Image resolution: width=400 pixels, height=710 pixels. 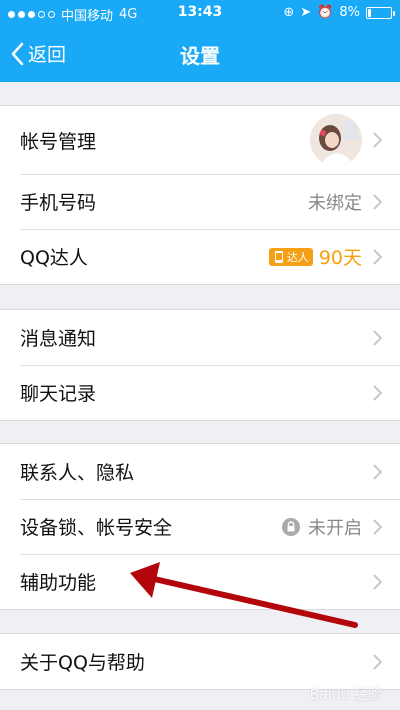 I want to click on page-title: 设置, so click(x=200, y=56).